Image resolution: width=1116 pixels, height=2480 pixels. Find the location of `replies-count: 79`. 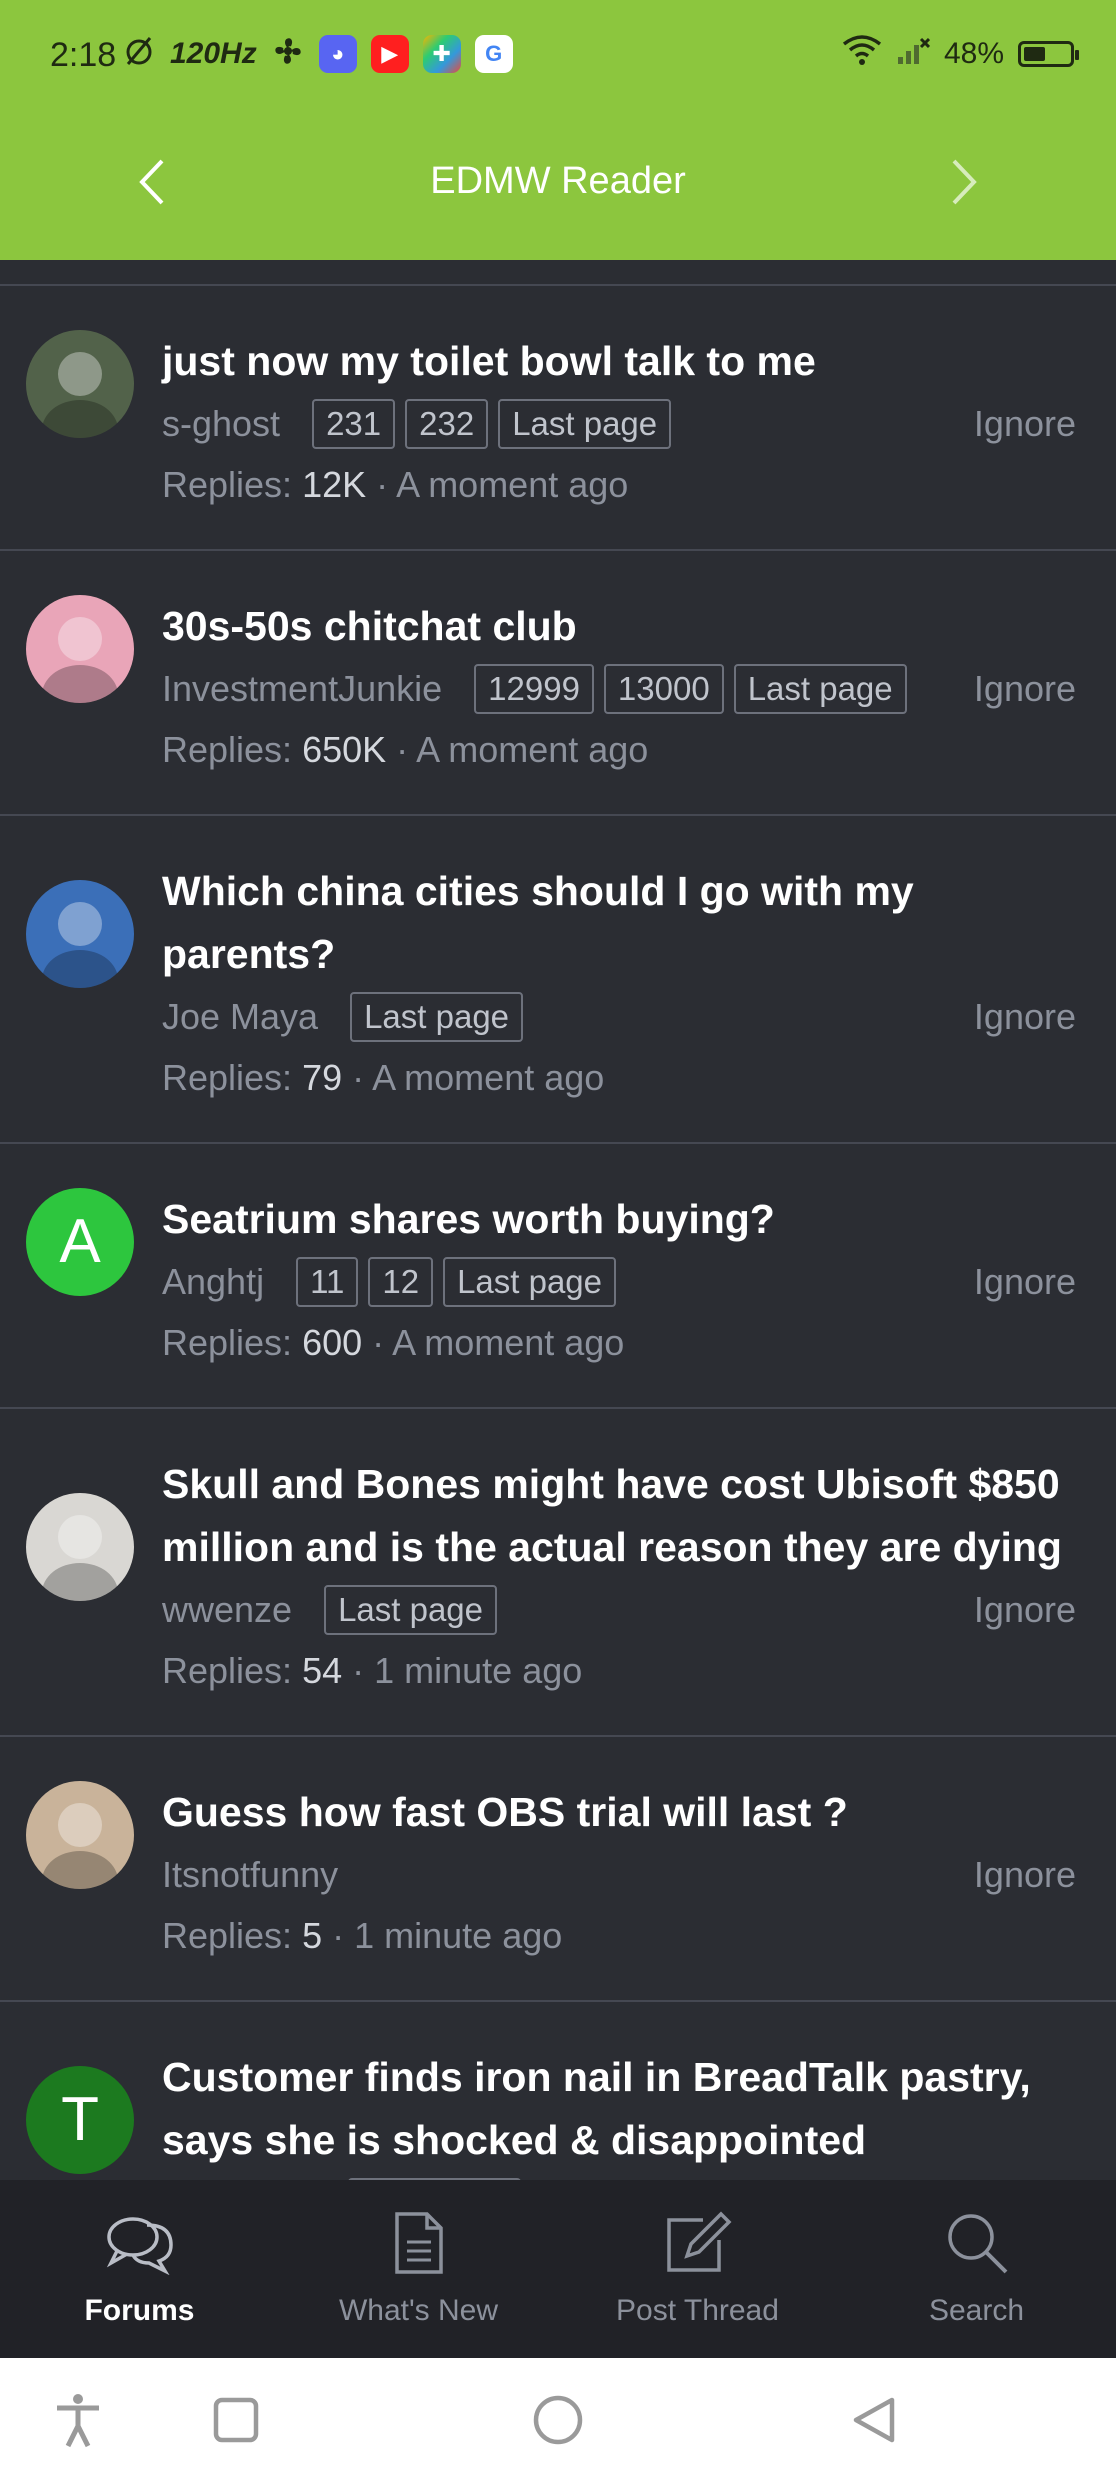

replies-count: 79 is located at coordinates (322, 1077).